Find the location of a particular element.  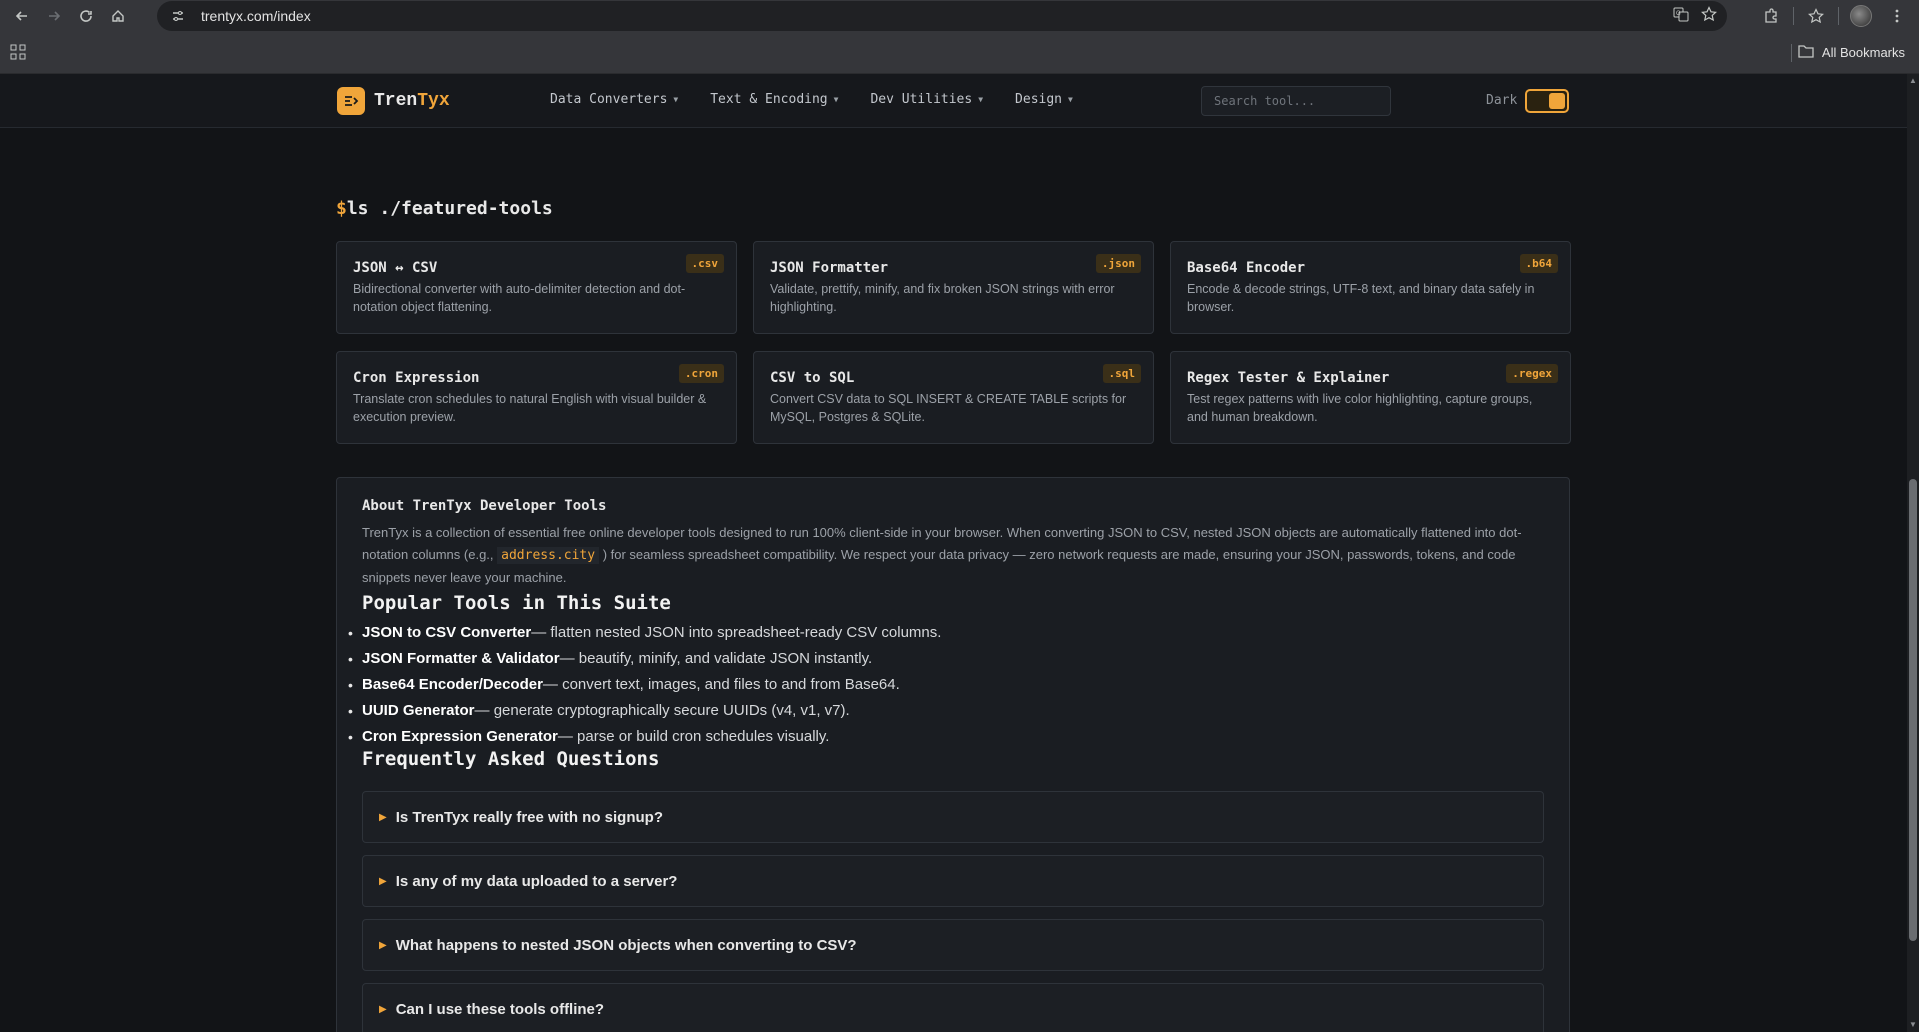

all-bookmarks-button: All Bookmarks is located at coordinates (1851, 52).